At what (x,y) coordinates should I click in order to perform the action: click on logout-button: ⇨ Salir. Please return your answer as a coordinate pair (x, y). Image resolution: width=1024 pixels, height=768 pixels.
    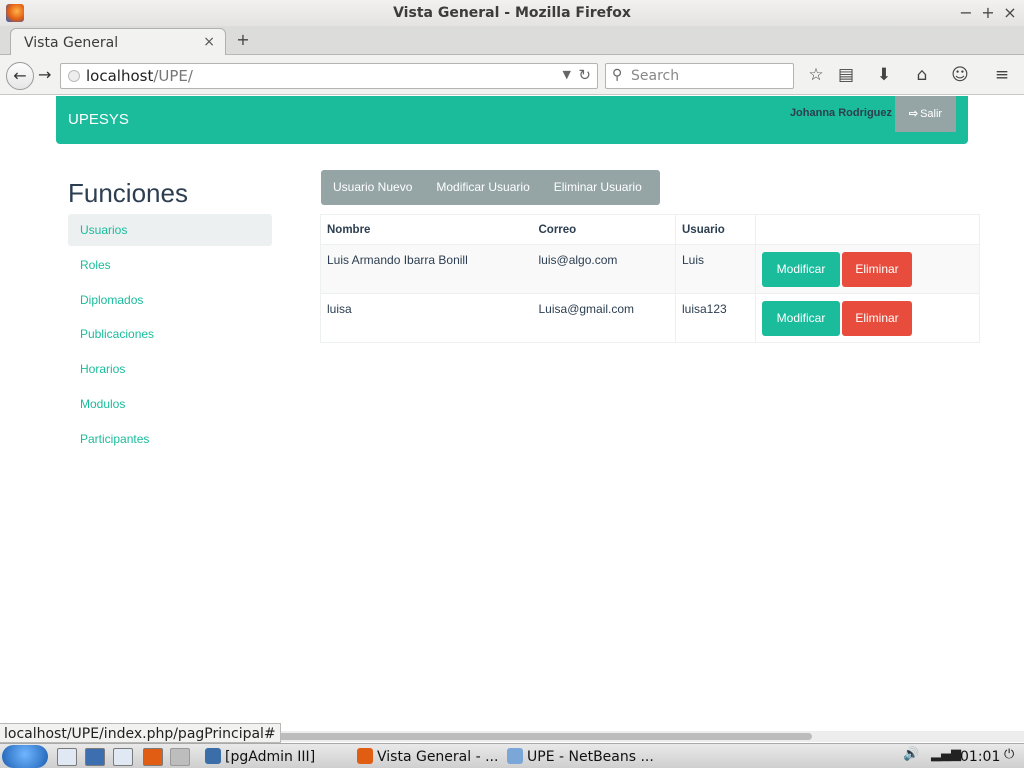
    Looking at the image, I should click on (925, 114).